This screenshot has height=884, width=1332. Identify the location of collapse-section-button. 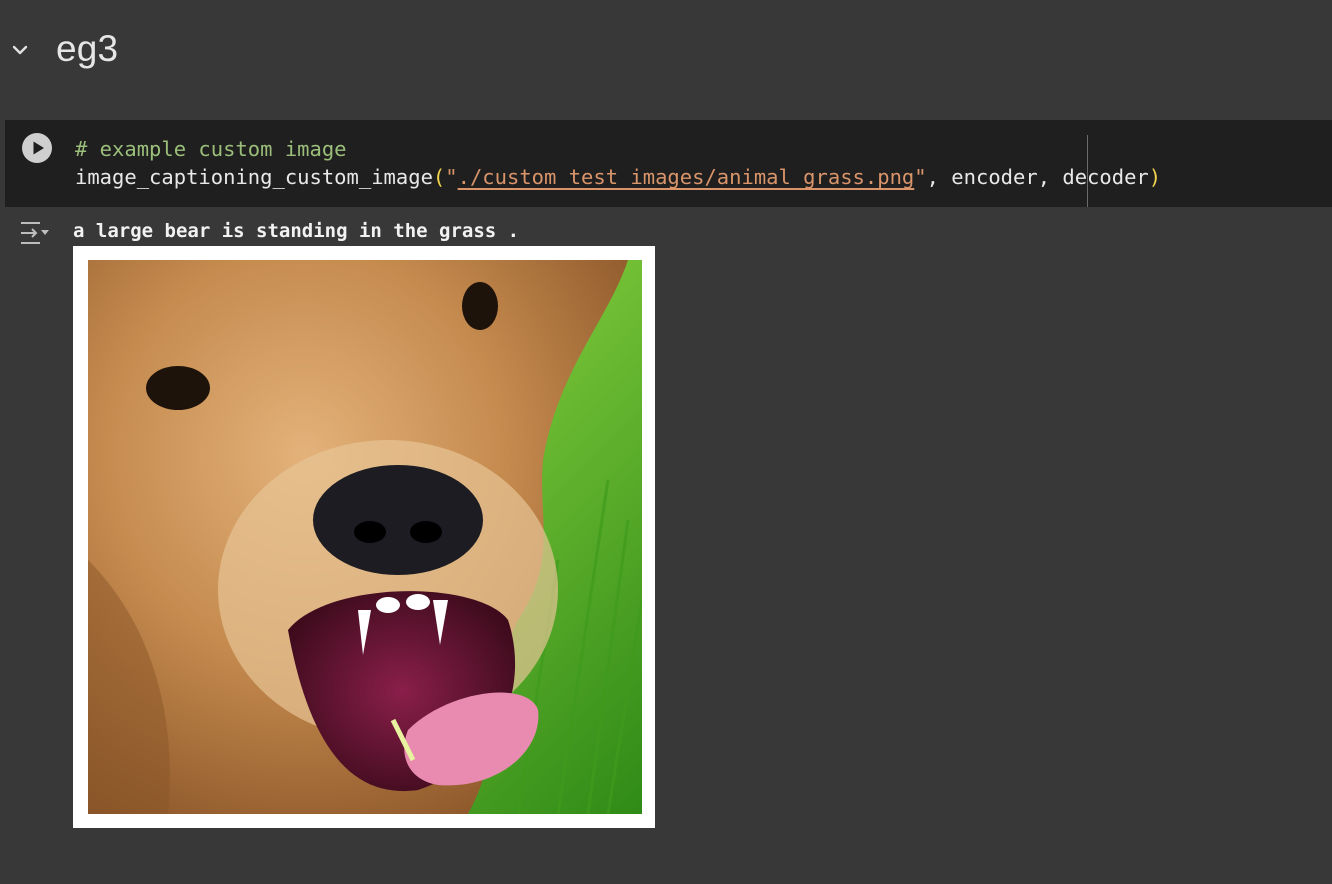
(20, 50).